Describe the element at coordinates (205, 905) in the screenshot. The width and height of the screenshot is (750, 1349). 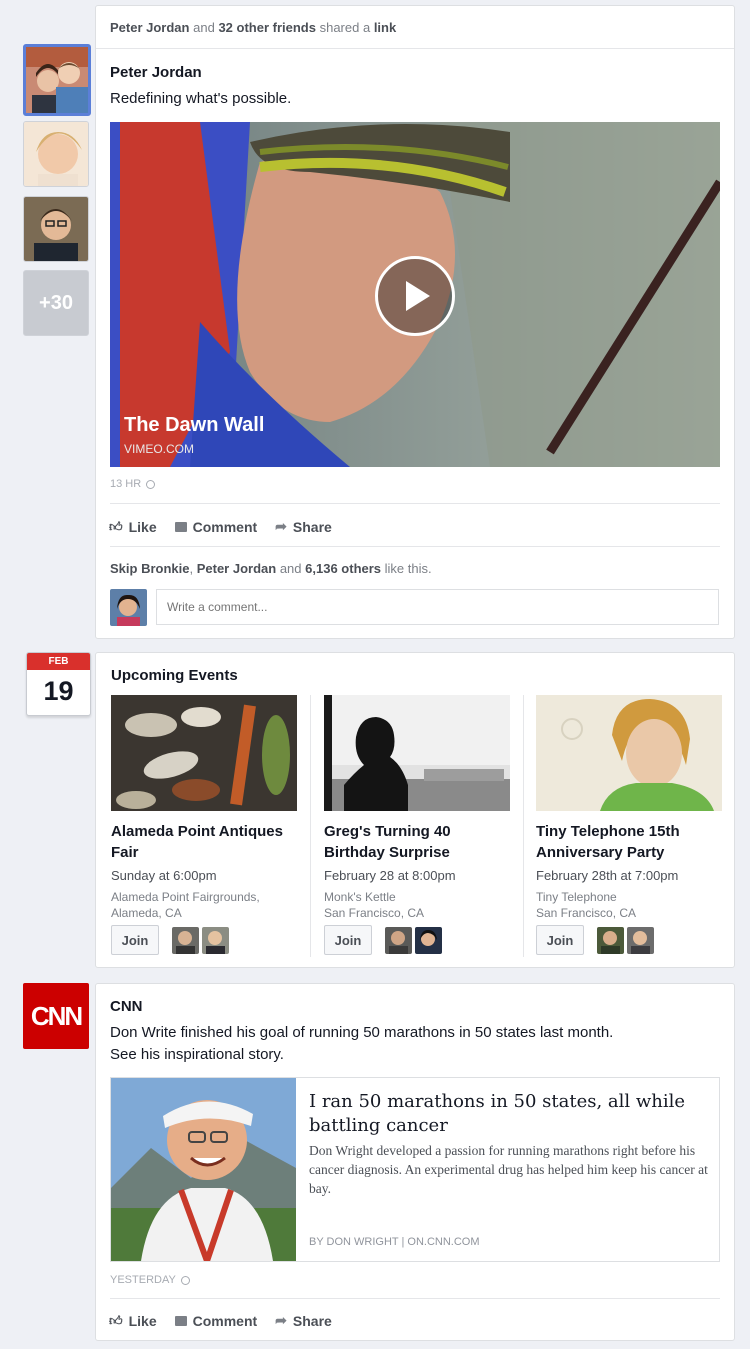
I see `event-location: Alameda Point Fairgrounds, Alameda, CA` at that location.